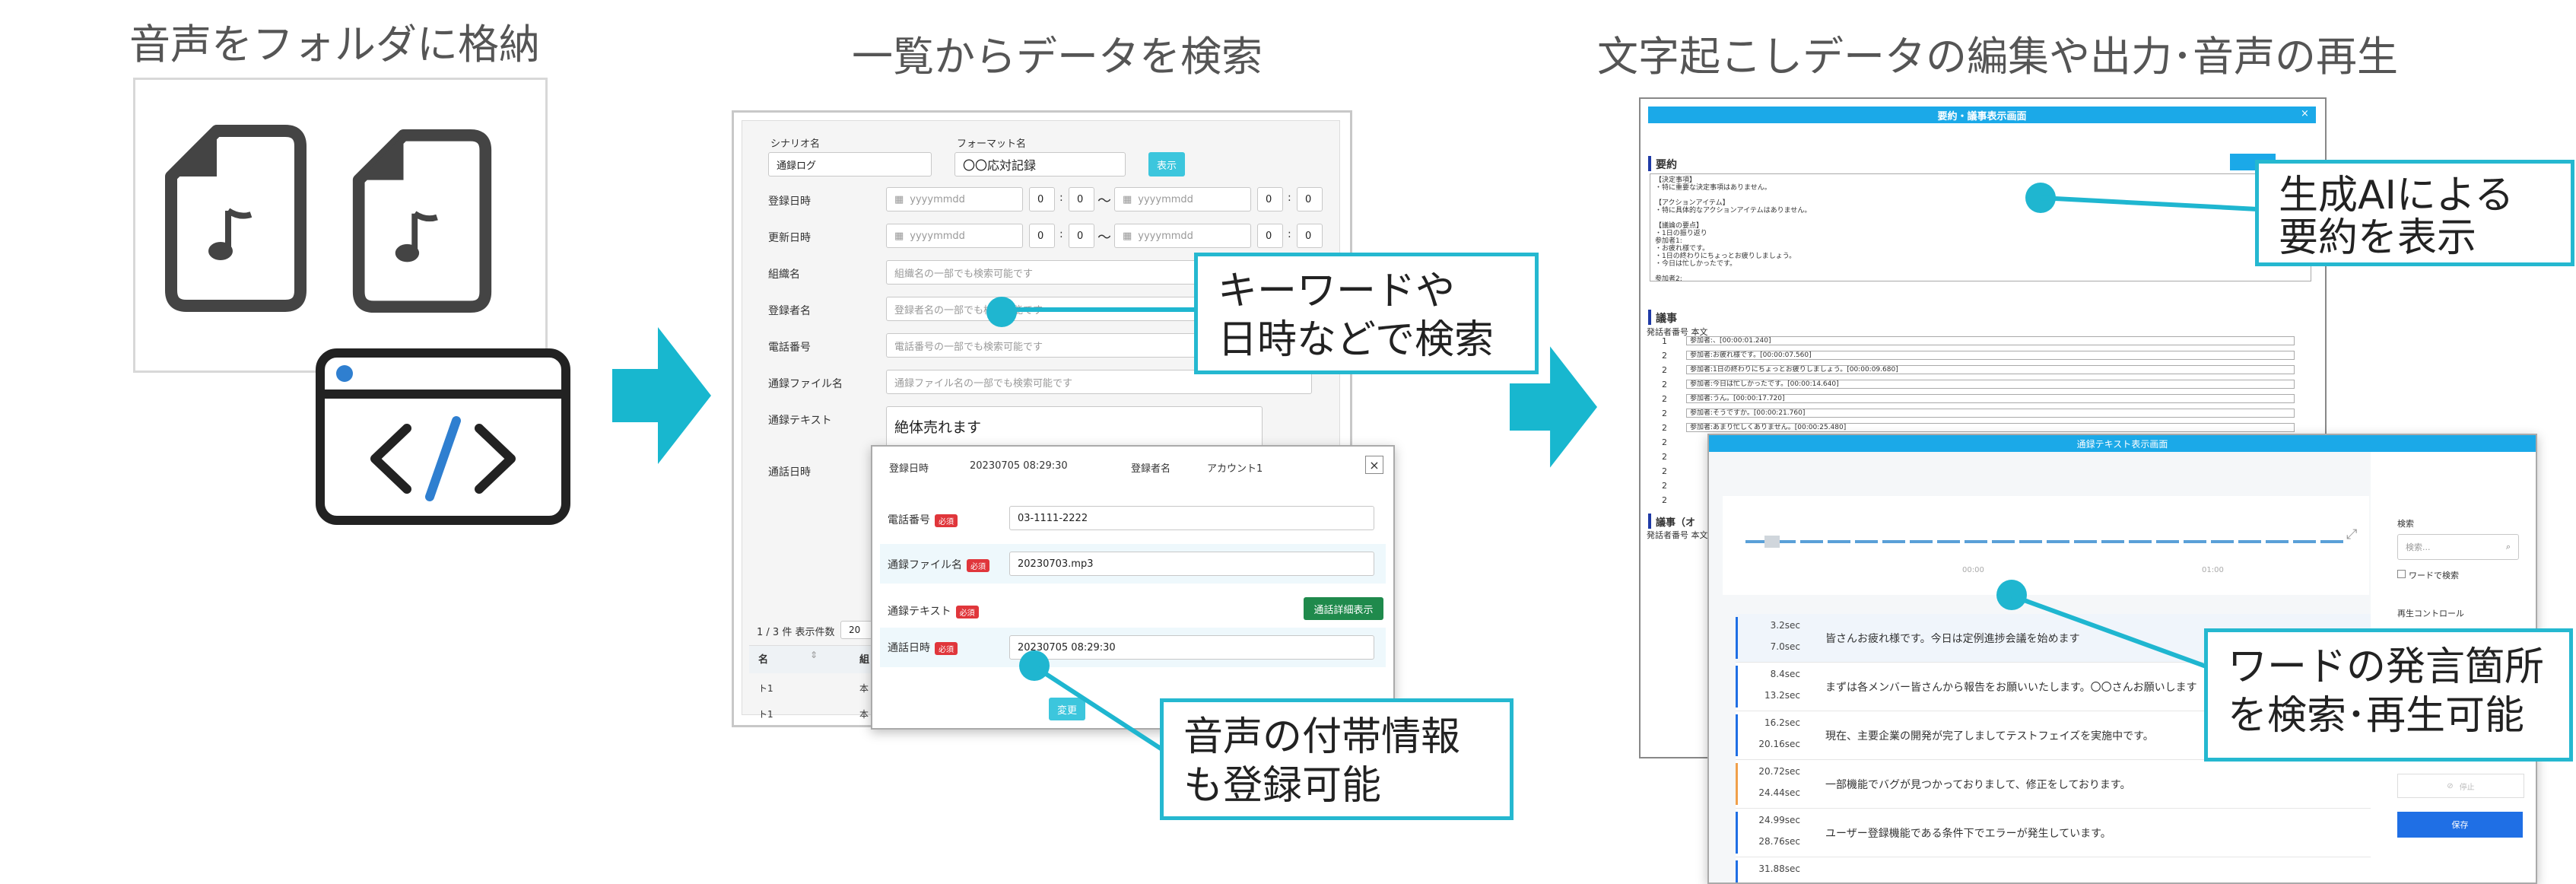 The width and height of the screenshot is (2576, 884). Describe the element at coordinates (2430, 613) in the screenshot. I see `playback-label: 再生コントロール` at that location.